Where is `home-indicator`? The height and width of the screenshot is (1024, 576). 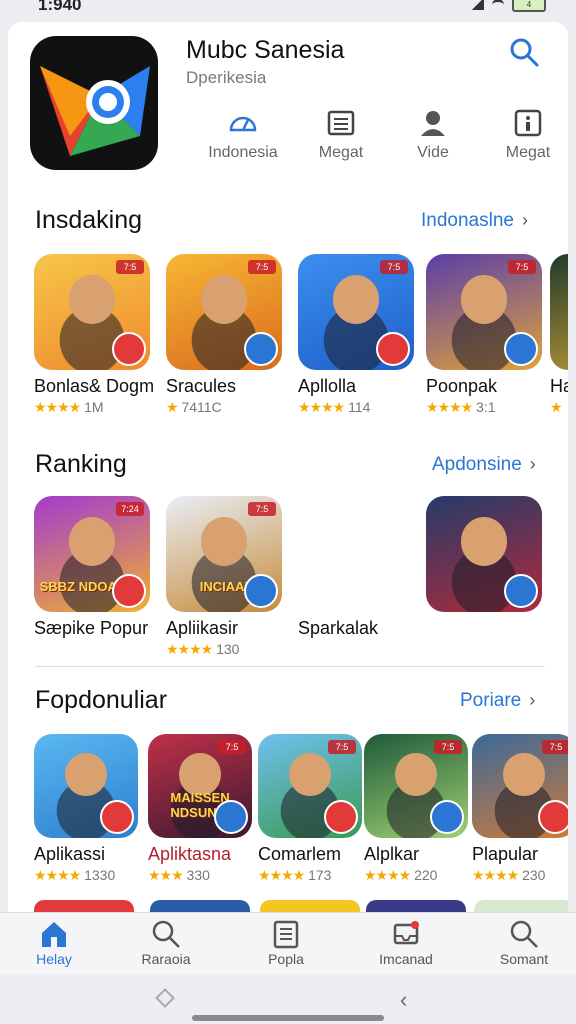
home-indicator is located at coordinates (288, 1018).